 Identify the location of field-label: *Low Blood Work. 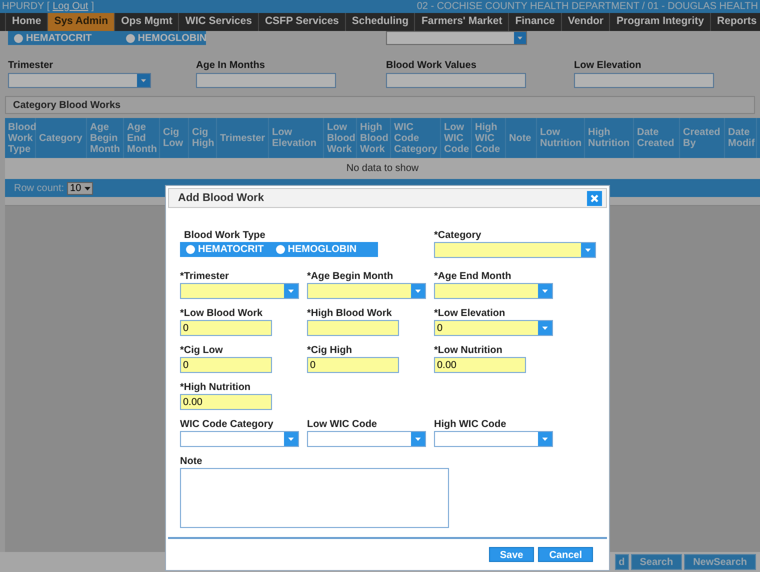
(222, 314).